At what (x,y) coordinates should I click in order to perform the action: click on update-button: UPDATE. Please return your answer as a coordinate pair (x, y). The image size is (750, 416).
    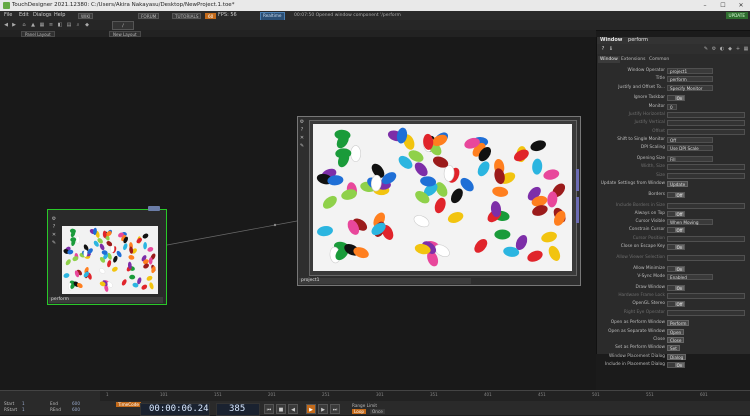
    Looking at the image, I should click on (736, 15).